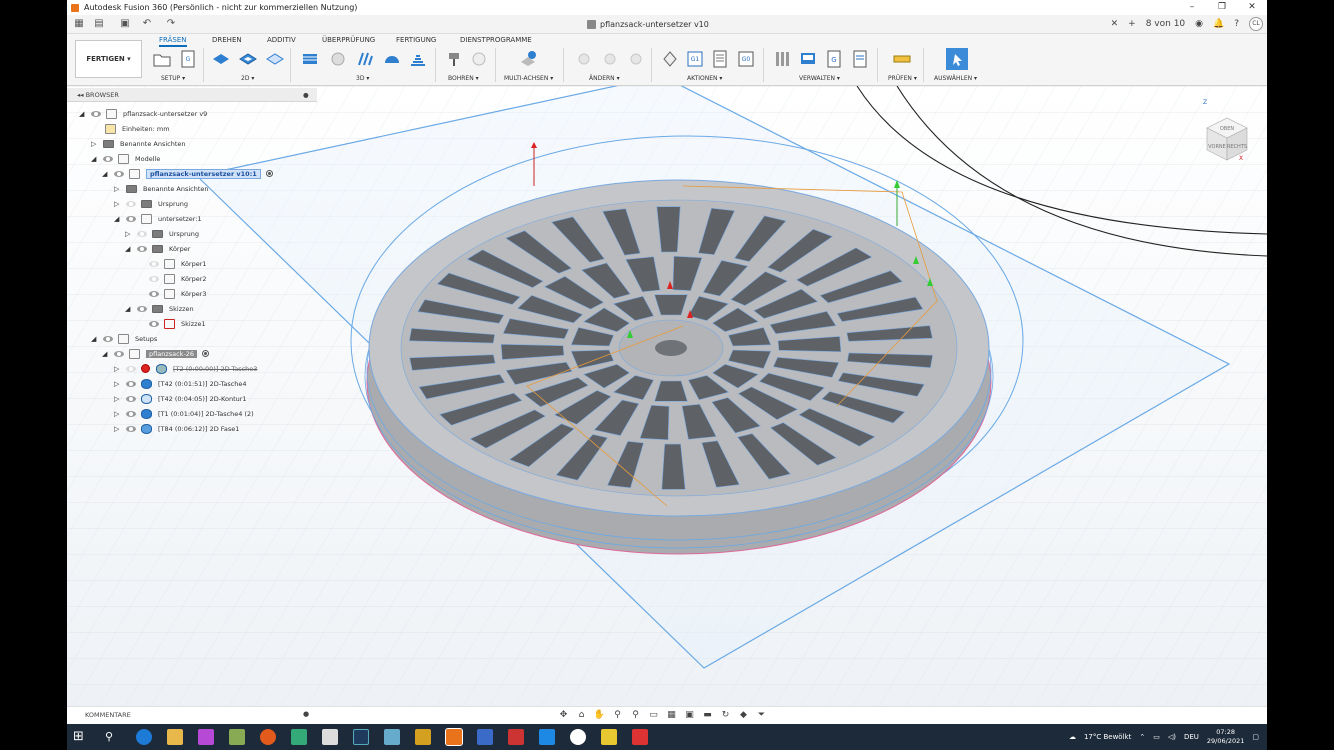  Describe the element at coordinates (162, 59) in the screenshot. I see `setup-folder-icon` at that location.